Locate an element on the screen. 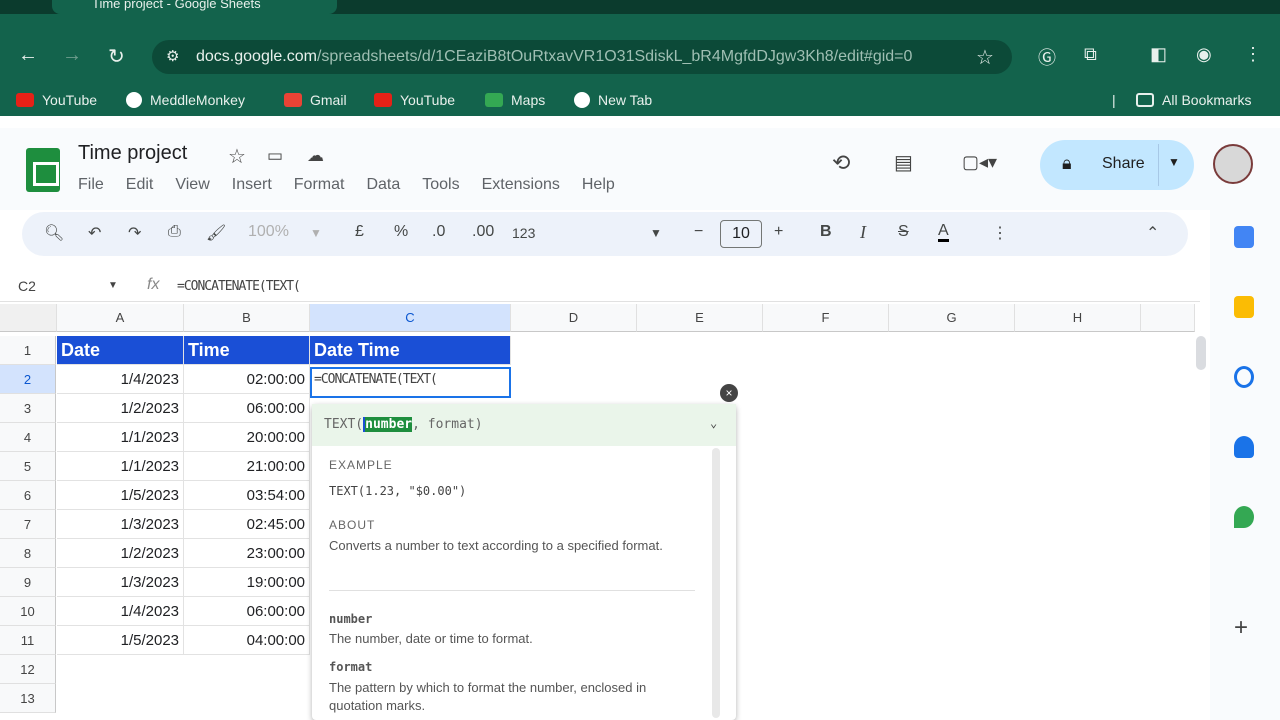 The image size is (1280, 720). font-size-input: 10 is located at coordinates (741, 234).